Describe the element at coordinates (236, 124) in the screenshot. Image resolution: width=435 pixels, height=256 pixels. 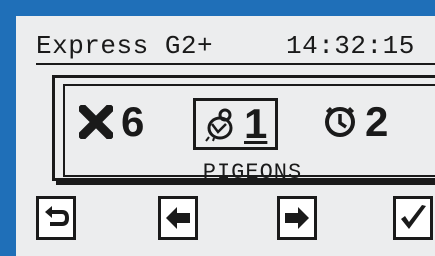
I see `pigeon-counter: 1` at that location.